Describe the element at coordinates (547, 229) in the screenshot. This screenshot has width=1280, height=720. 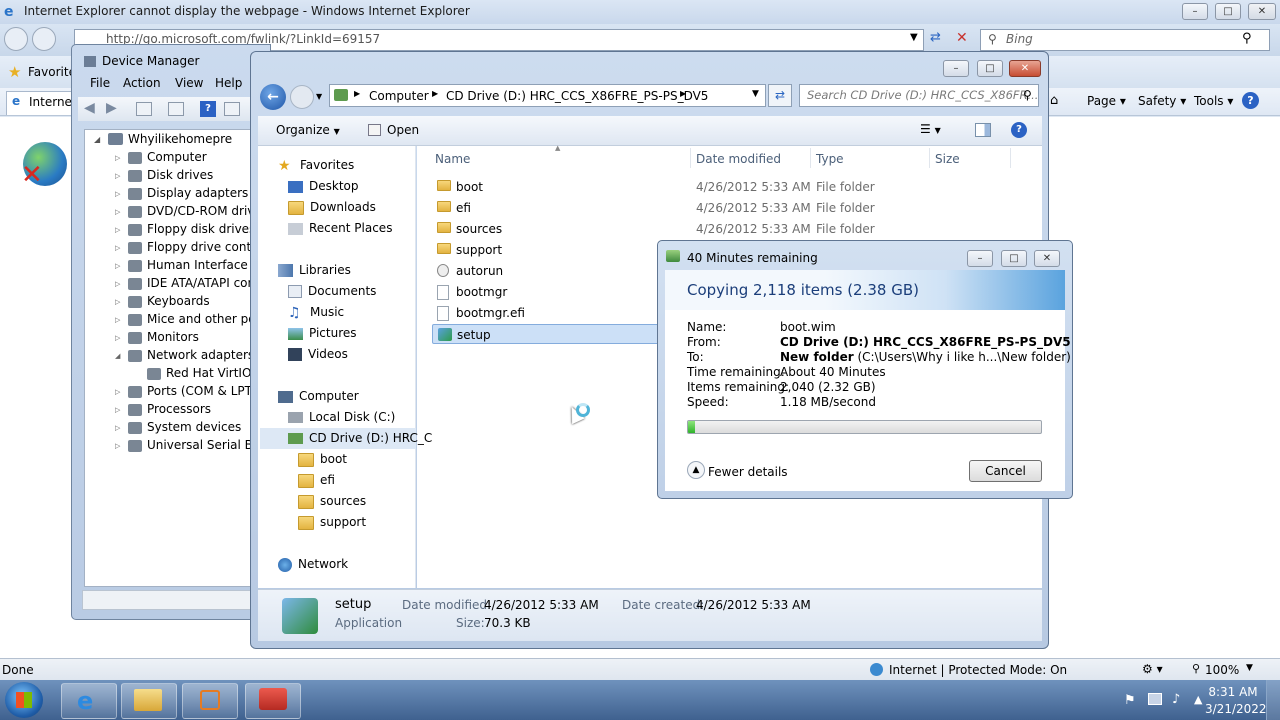
I see `file-row-sources: sources` at that location.